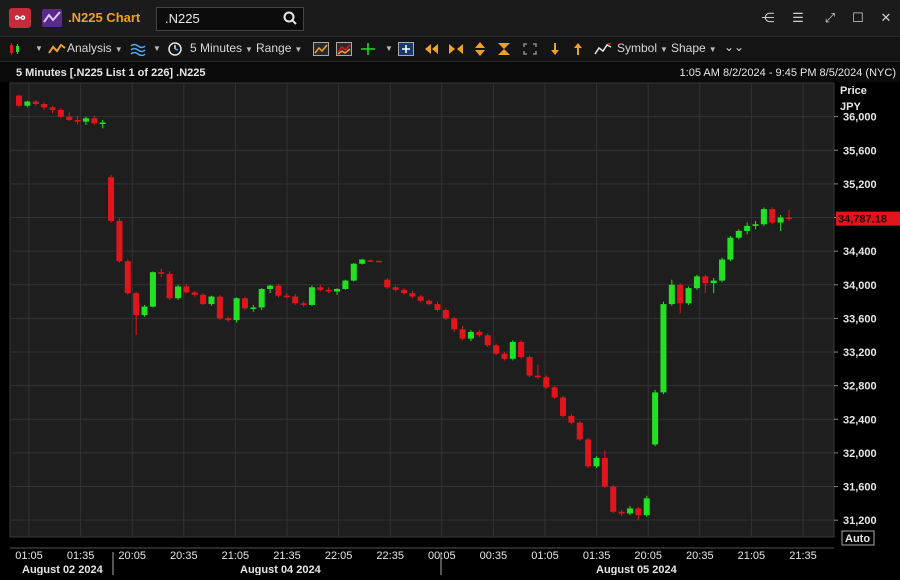 This screenshot has height=580, width=900. Describe the element at coordinates (860, 151) in the screenshot. I see `y-tick-label: 35,600` at that location.